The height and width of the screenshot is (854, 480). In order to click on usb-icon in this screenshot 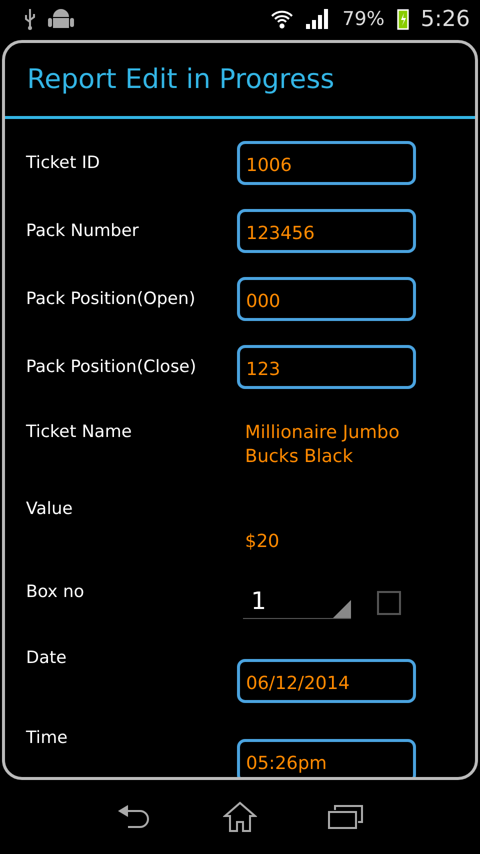, I will do `click(30, 19)`.